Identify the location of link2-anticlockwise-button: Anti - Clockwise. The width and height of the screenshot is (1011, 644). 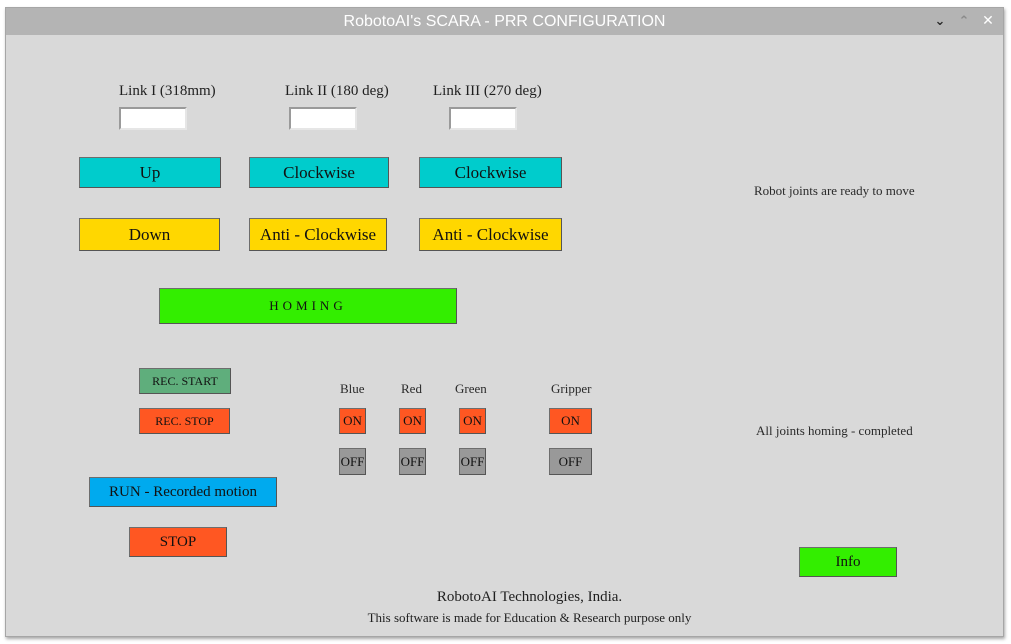
(318, 234).